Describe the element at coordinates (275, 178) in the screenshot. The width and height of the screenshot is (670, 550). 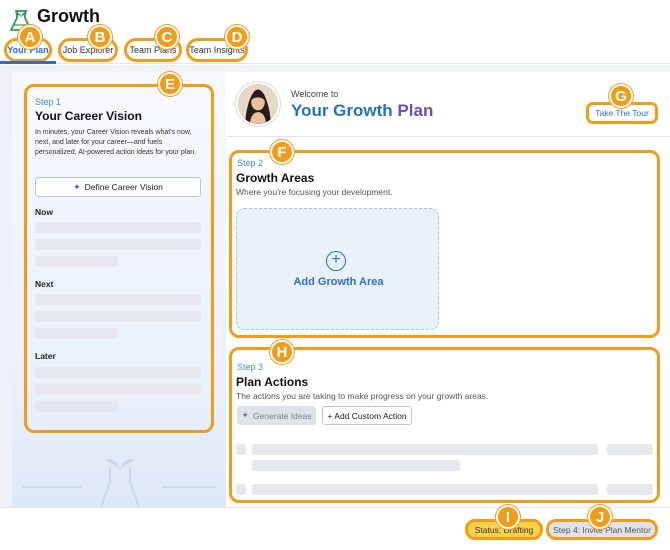
I see `growth-areas-title: Growth Areas` at that location.